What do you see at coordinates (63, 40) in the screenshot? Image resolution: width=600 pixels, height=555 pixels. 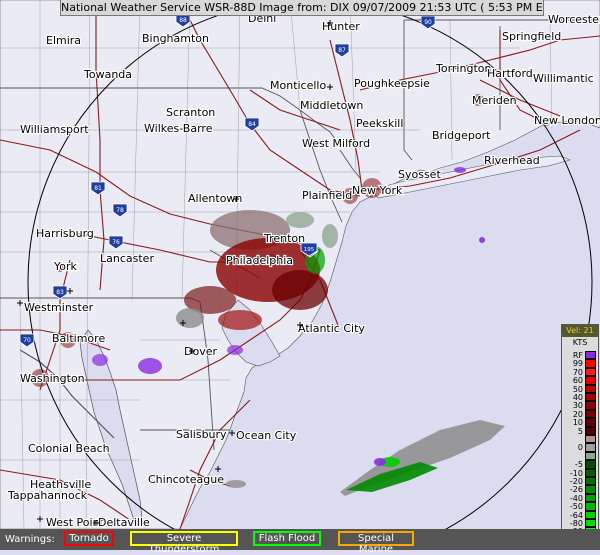 I see `city-label-elmira: Elmira` at bounding box center [63, 40].